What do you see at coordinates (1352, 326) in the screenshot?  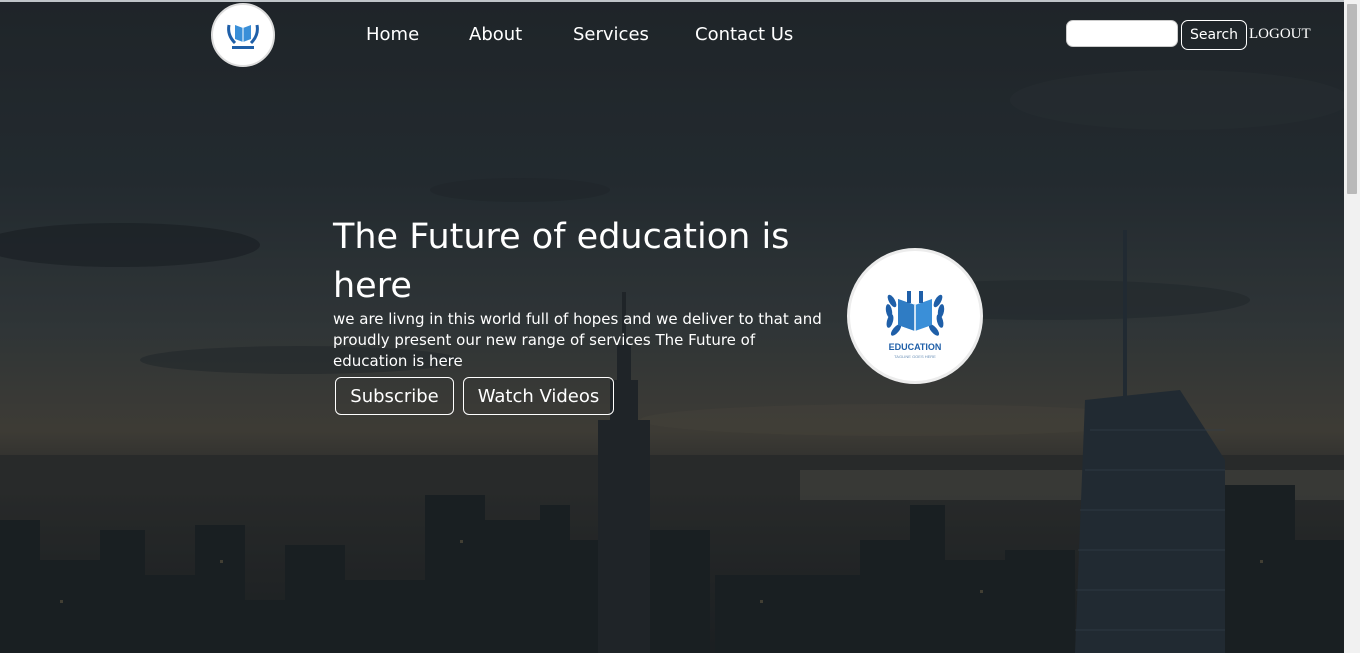 I see `vertical-scrollbar` at bounding box center [1352, 326].